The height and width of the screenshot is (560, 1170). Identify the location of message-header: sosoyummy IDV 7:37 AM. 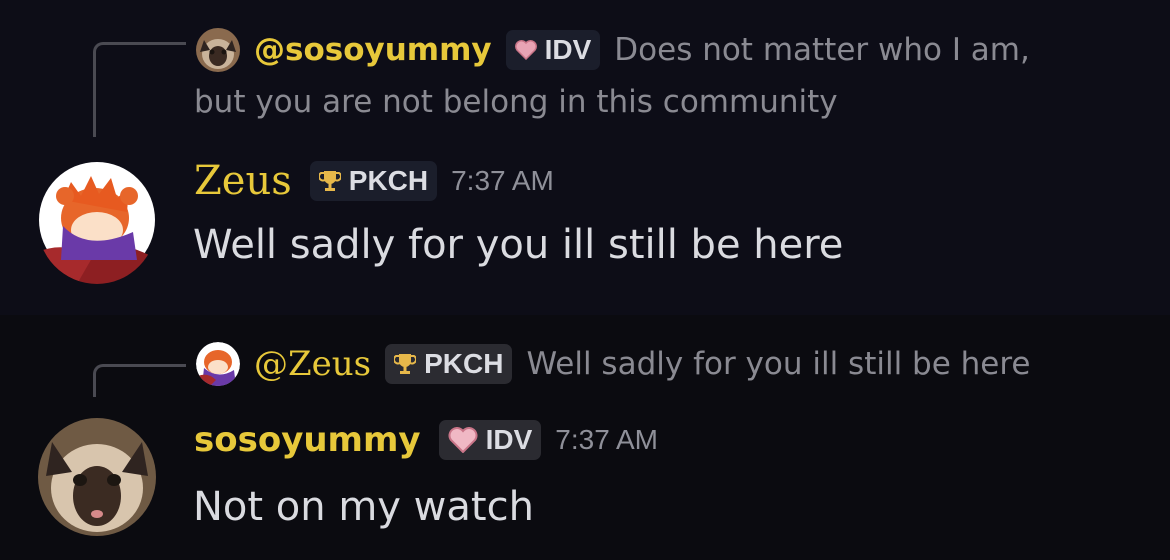
(426, 440).